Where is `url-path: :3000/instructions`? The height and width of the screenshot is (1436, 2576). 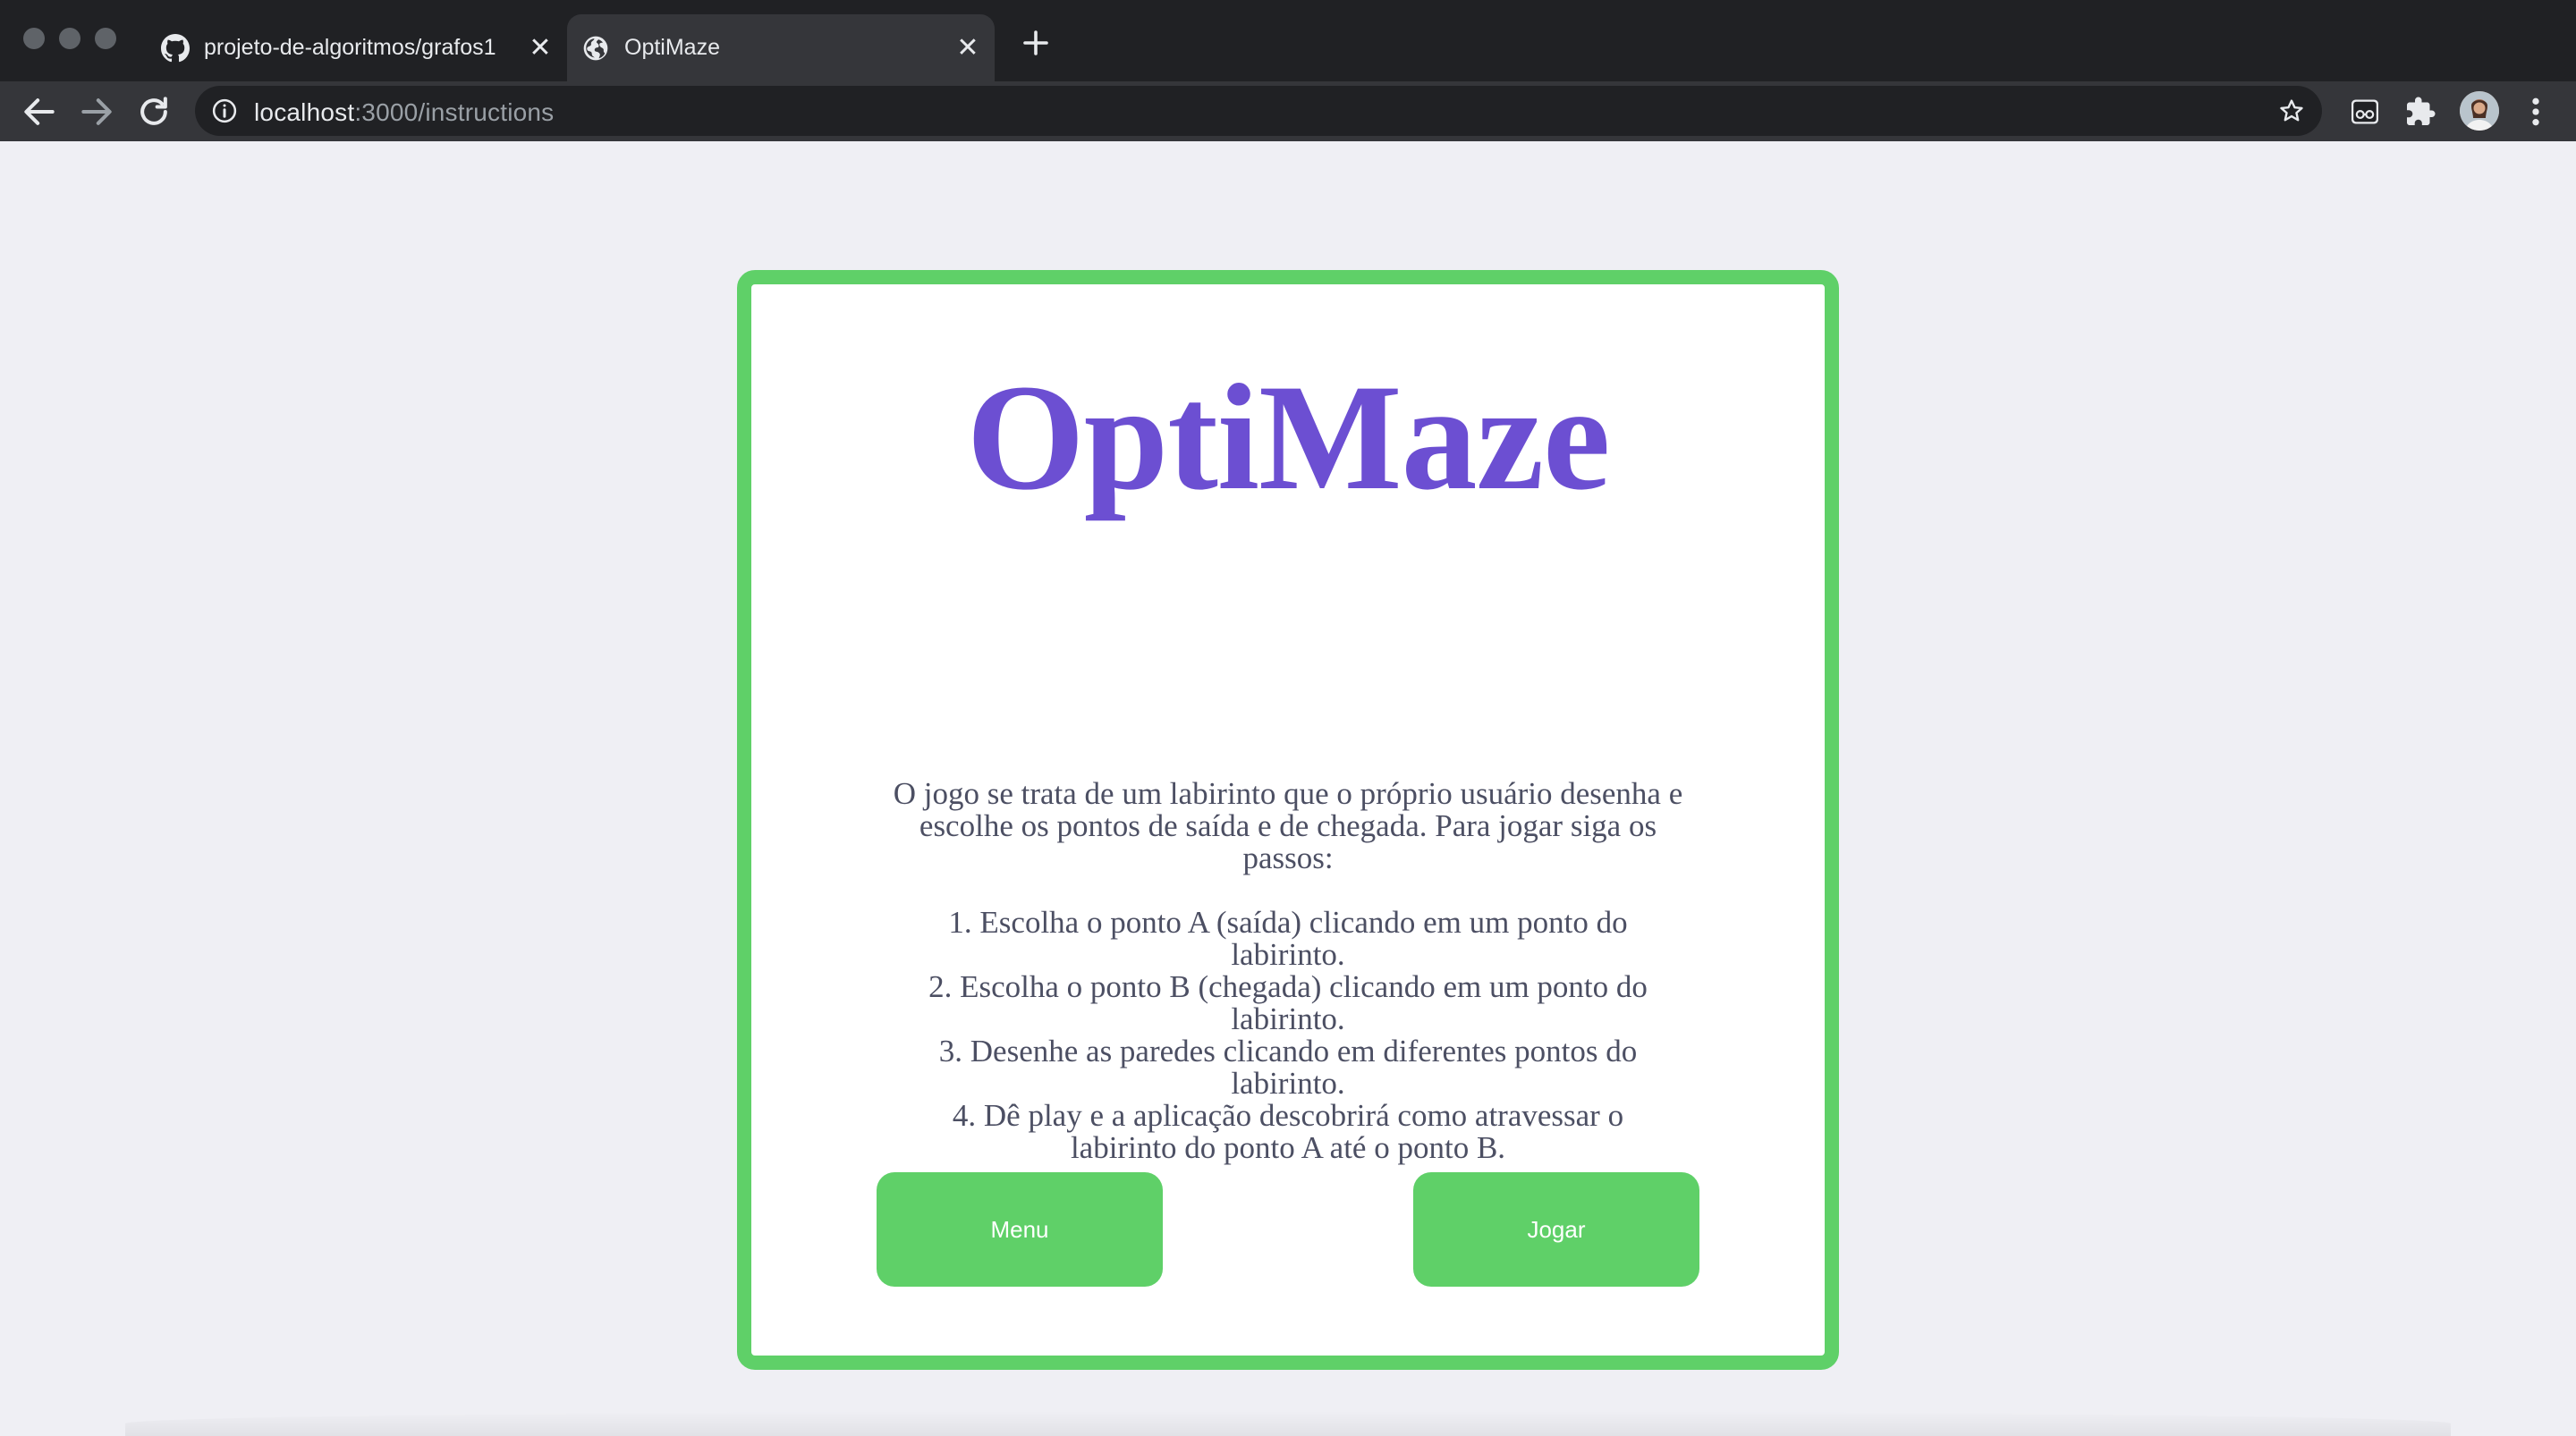
url-path: :3000/instructions is located at coordinates (454, 112).